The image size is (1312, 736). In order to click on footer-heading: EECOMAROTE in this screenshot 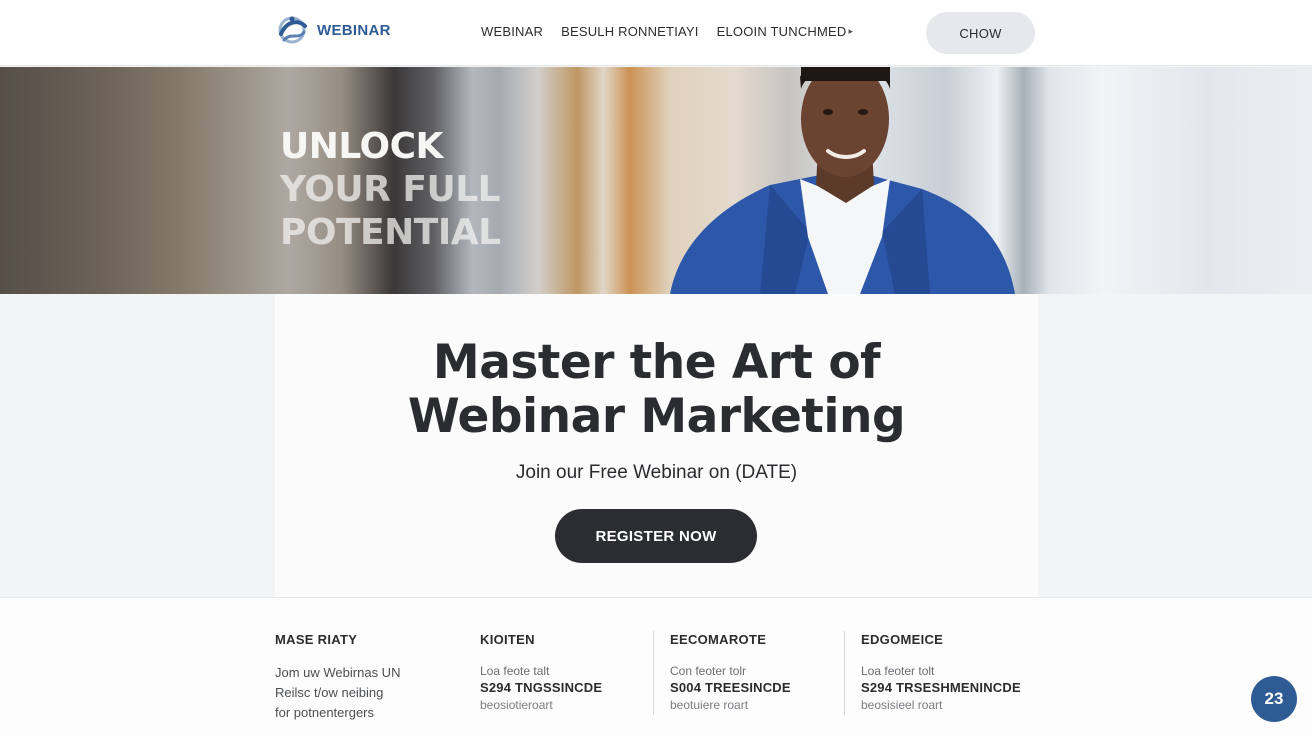, I will do `click(718, 639)`.